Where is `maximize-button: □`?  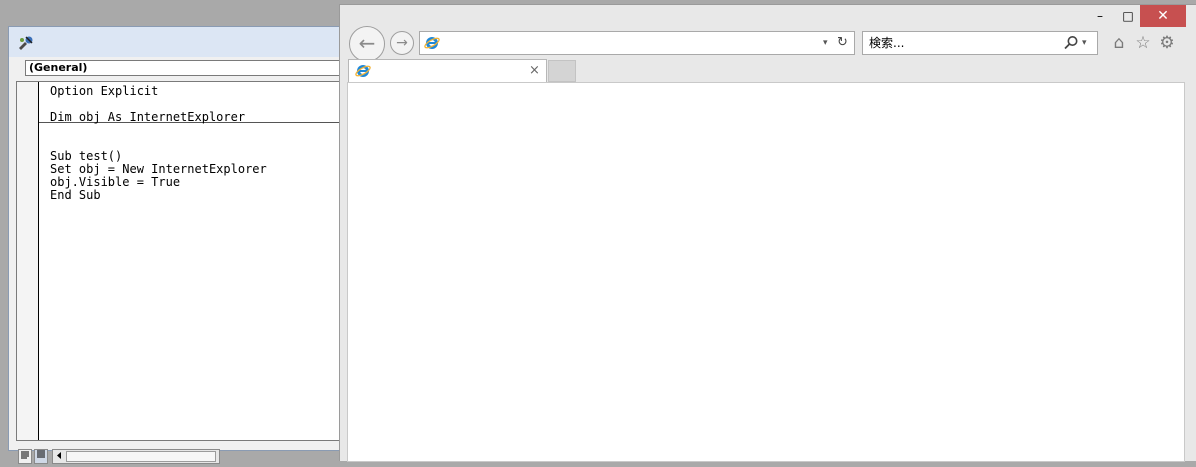 maximize-button: □ is located at coordinates (1128, 16).